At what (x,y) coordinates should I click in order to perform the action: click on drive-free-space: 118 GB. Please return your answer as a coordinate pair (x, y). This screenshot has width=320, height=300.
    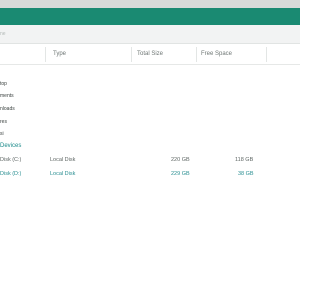
    Looking at the image, I should click on (244, 160).